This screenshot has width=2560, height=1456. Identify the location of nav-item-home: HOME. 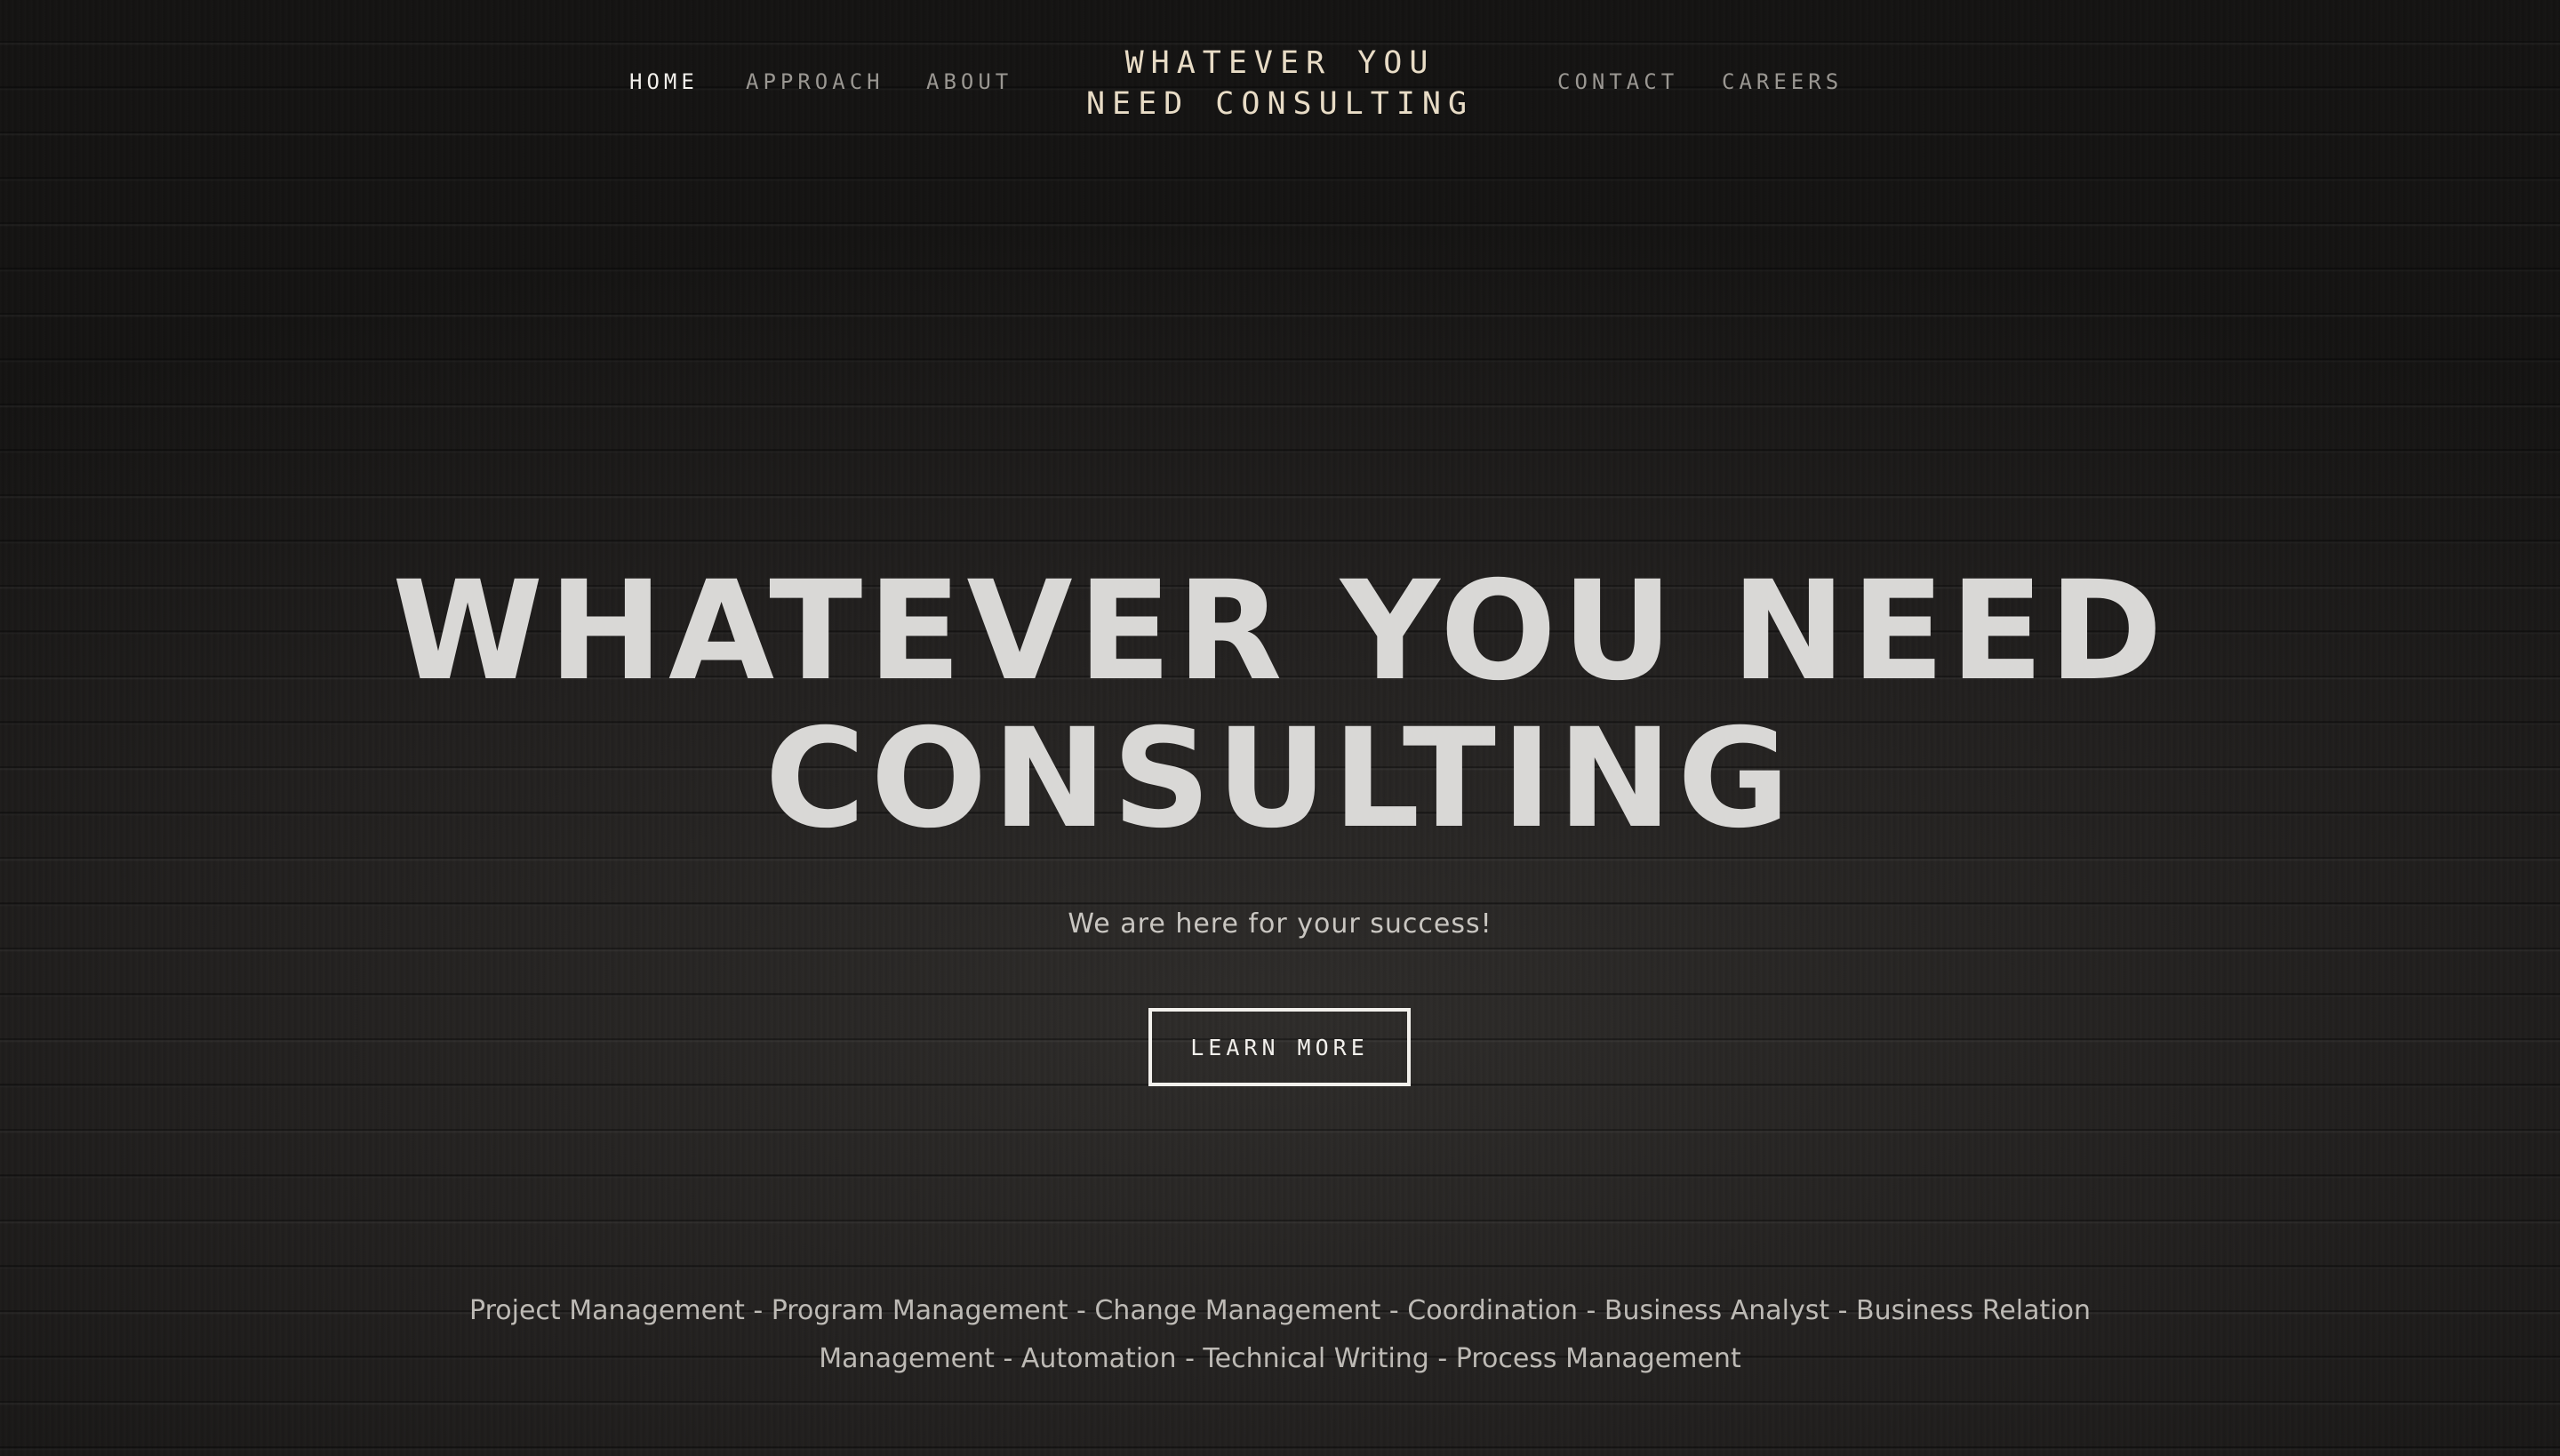
(664, 81).